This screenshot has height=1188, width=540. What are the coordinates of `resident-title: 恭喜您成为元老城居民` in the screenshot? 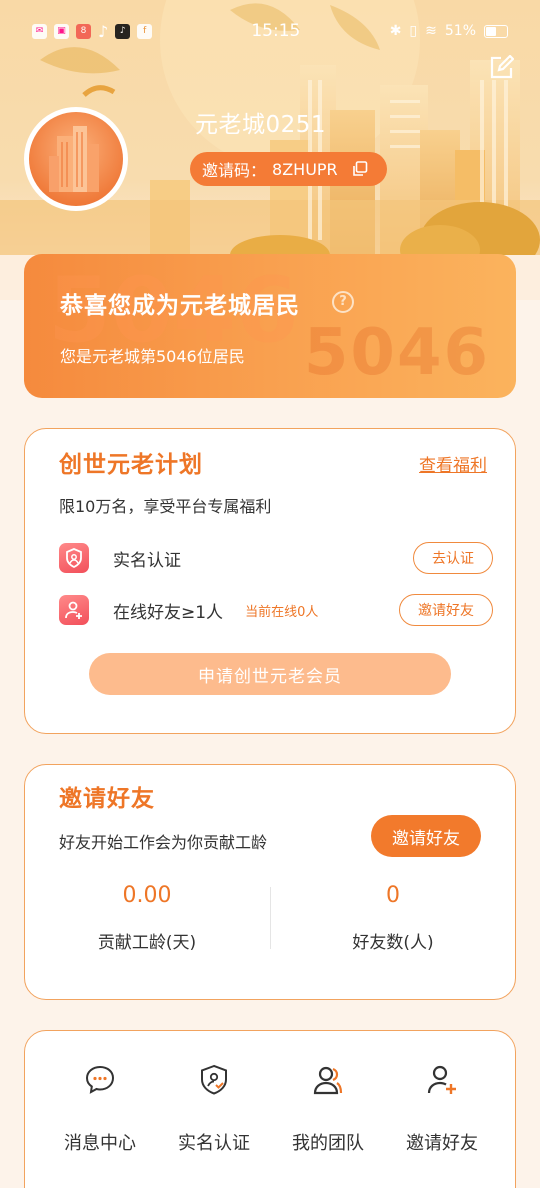 It's located at (180, 306).